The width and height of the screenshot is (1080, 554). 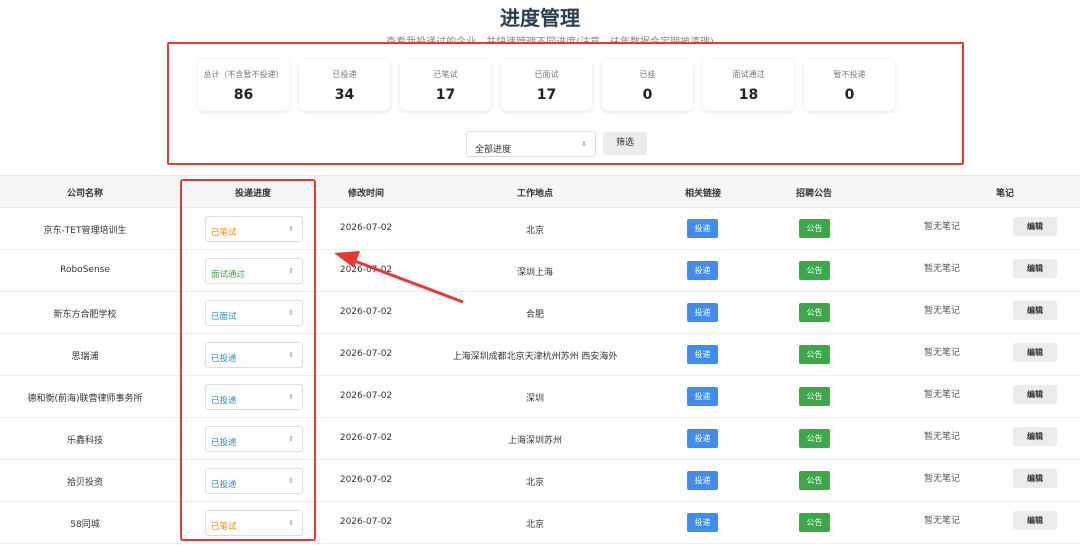 I want to click on company-name: 京东-TET管理培训生, so click(x=85, y=231).